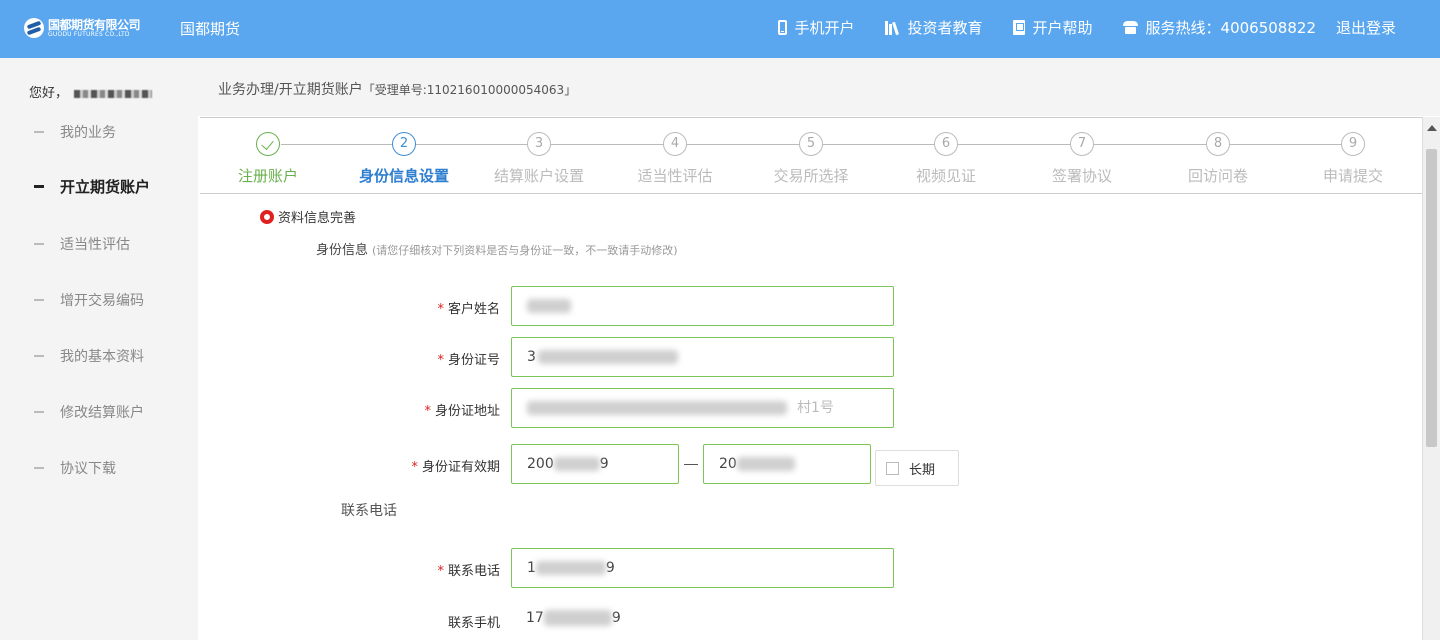  What do you see at coordinates (369, 511) in the screenshot?
I see `contact-section-title: 联系电话` at bounding box center [369, 511].